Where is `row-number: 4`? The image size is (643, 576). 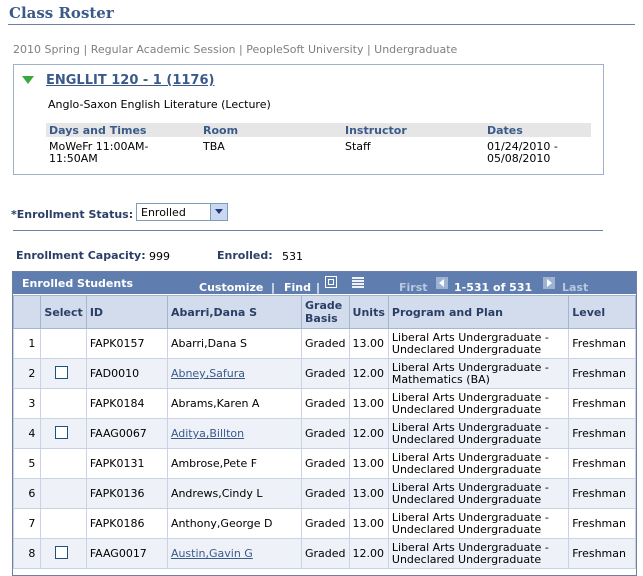 row-number: 4 is located at coordinates (27, 433).